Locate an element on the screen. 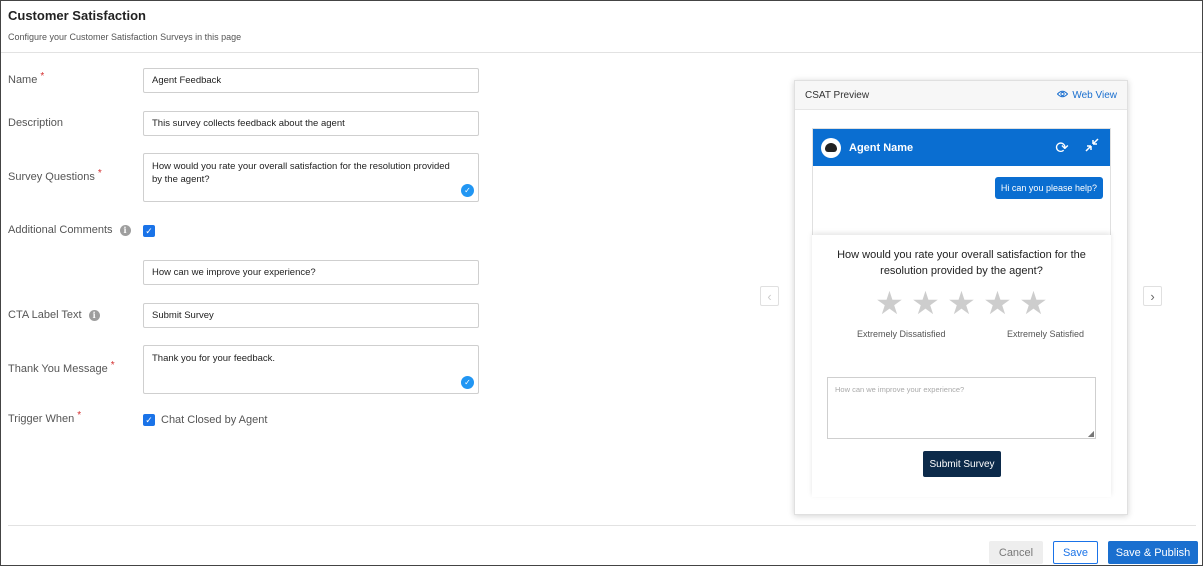 The width and height of the screenshot is (1203, 566). description-label-text: Description is located at coordinates (36, 123).